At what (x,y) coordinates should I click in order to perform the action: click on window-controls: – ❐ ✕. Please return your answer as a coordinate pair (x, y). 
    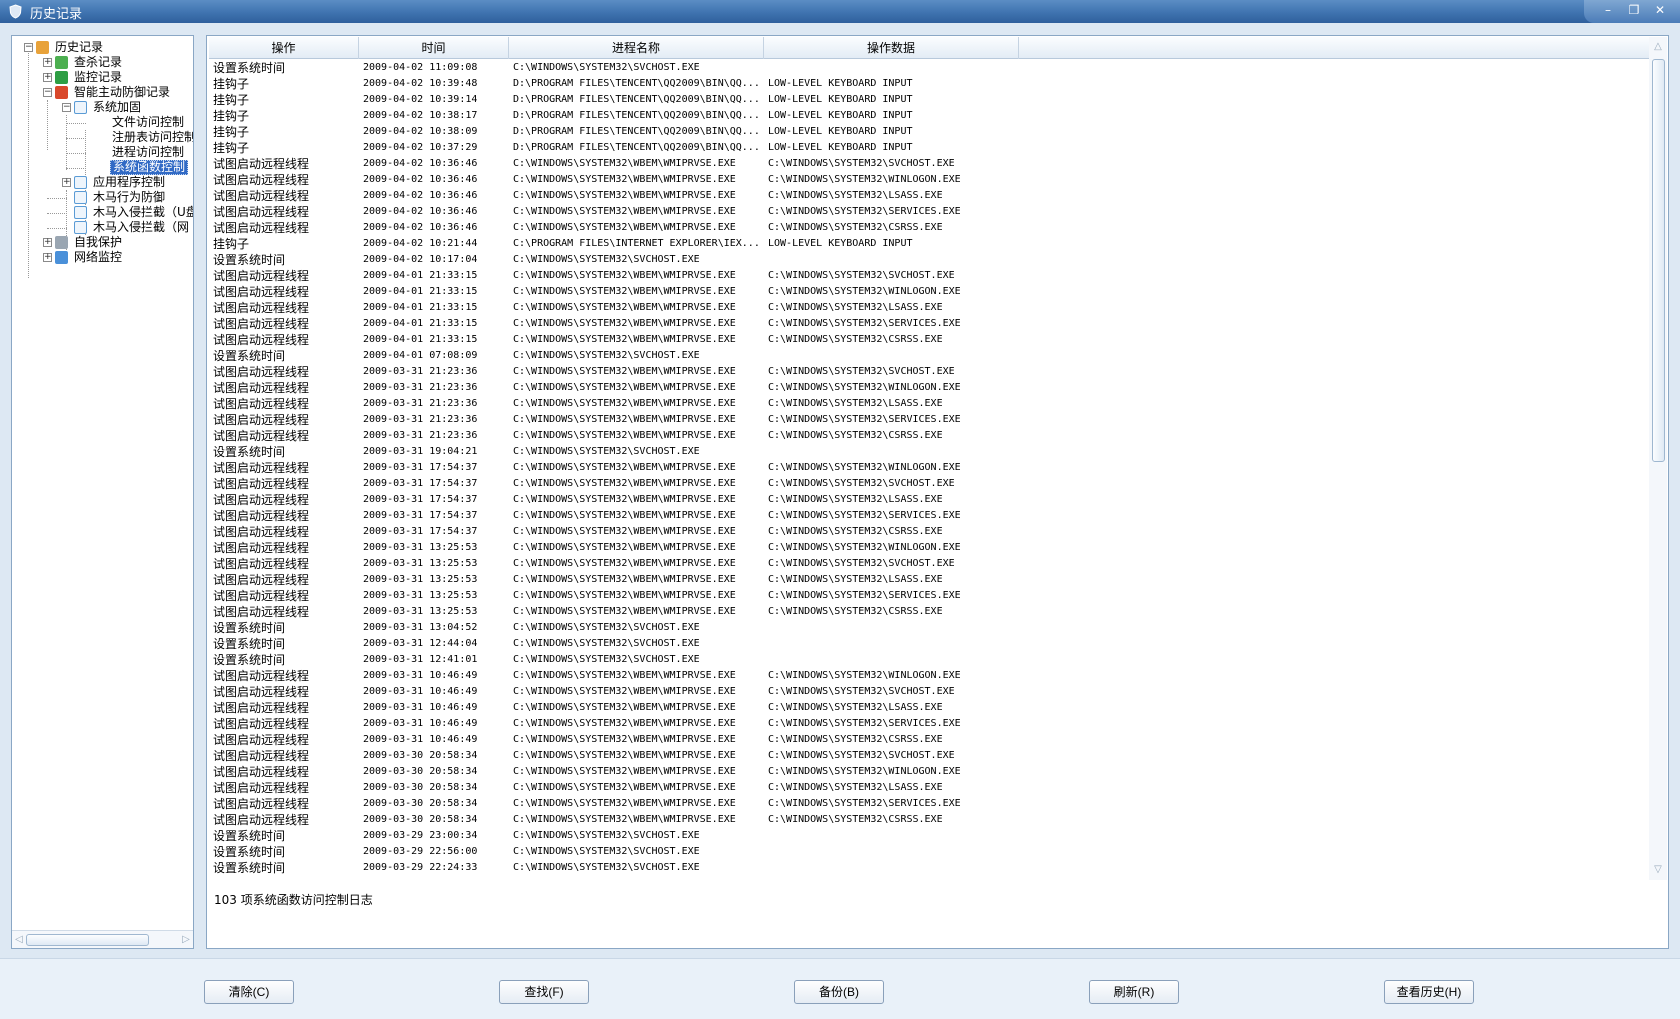
    Looking at the image, I should click on (1632, 11).